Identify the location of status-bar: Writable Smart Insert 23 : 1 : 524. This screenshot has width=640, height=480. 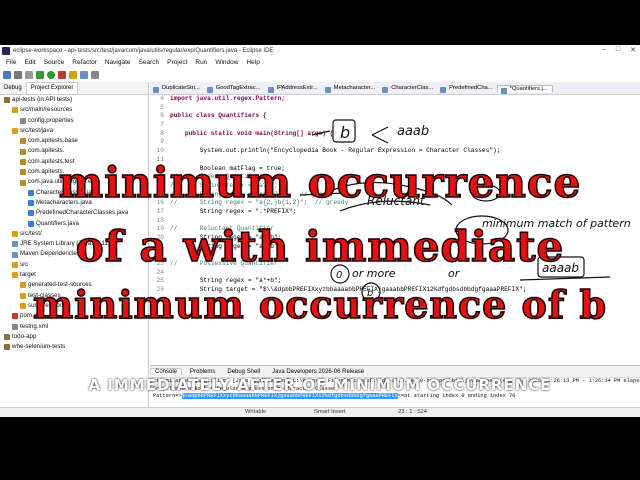
(320, 412).